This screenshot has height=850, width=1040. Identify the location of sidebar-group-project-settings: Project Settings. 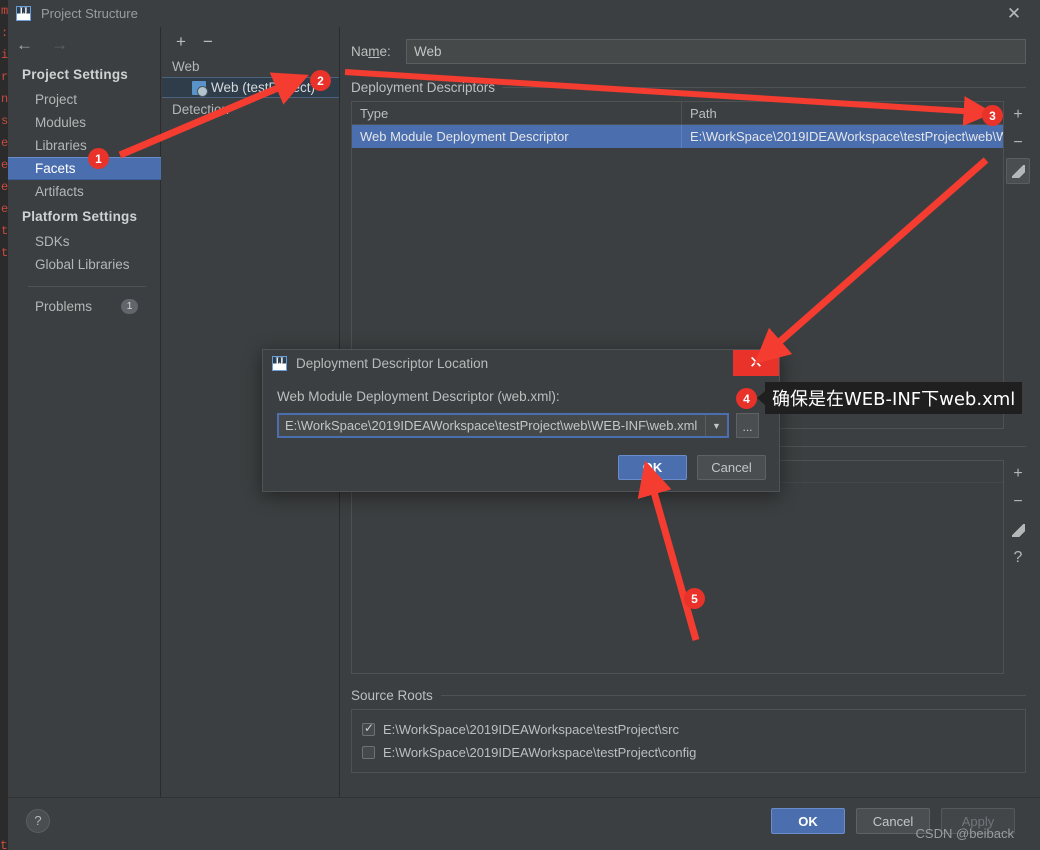
(75, 74).